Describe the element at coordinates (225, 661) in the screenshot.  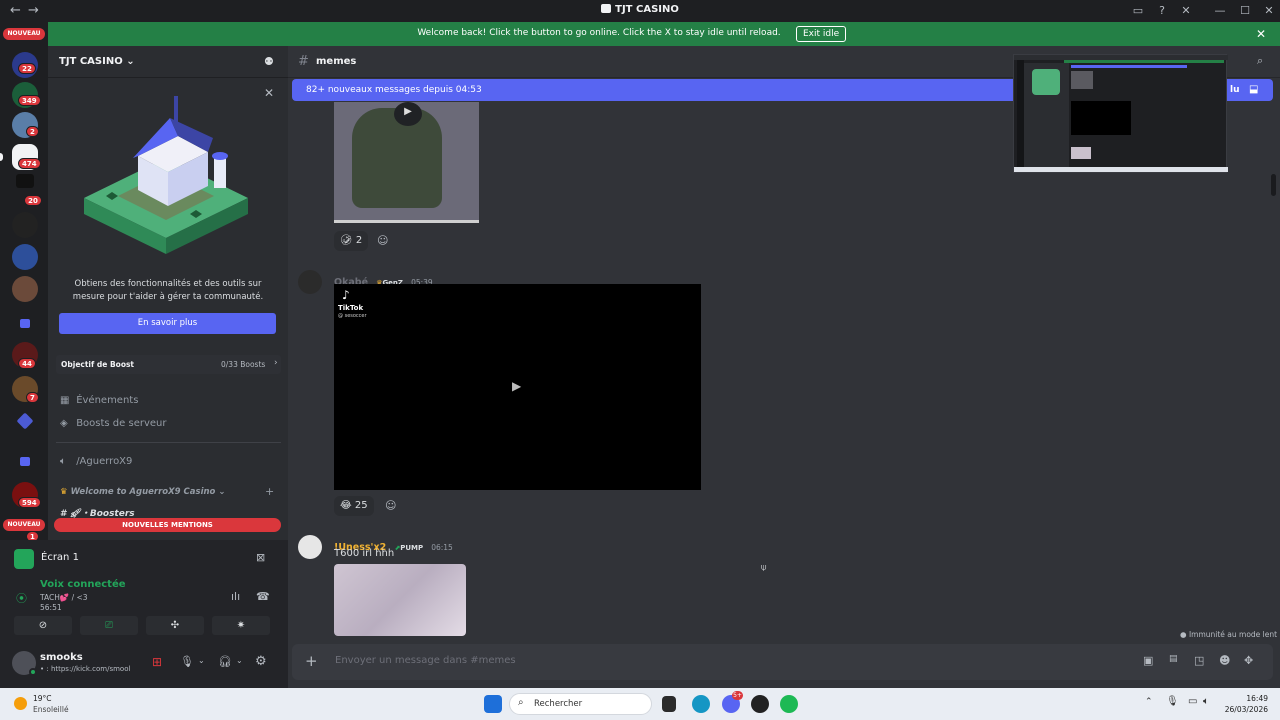
I see `headphones-icon: 🎧︎` at that location.